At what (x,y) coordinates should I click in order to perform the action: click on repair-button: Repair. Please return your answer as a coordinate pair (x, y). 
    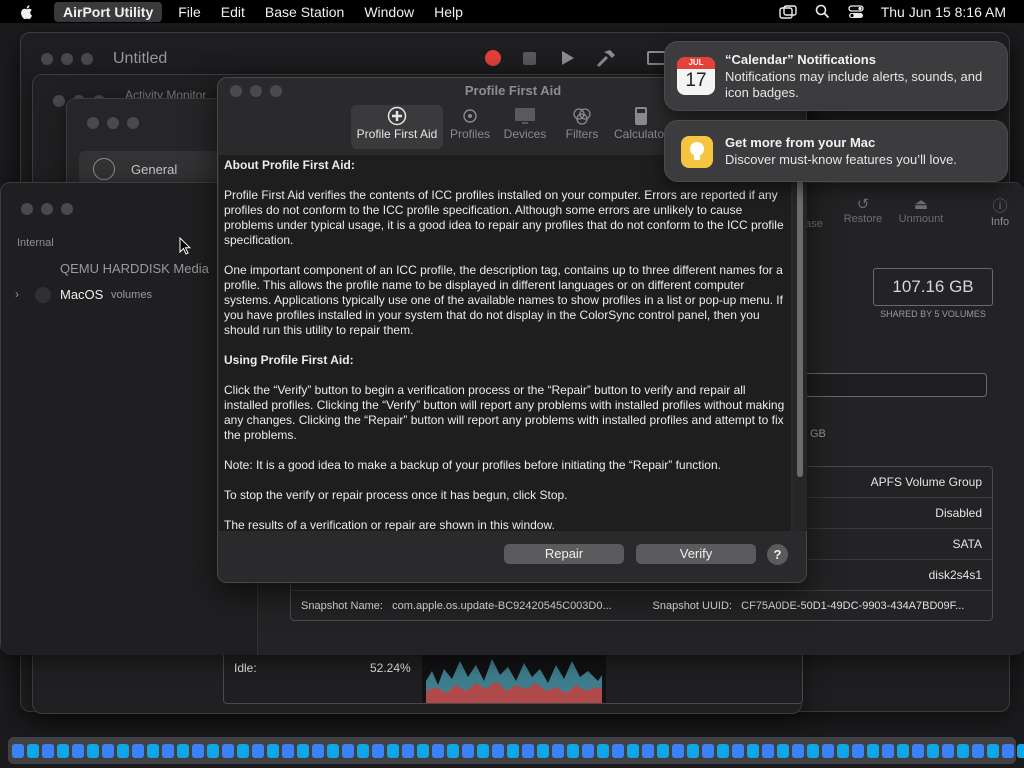
    Looking at the image, I should click on (564, 554).